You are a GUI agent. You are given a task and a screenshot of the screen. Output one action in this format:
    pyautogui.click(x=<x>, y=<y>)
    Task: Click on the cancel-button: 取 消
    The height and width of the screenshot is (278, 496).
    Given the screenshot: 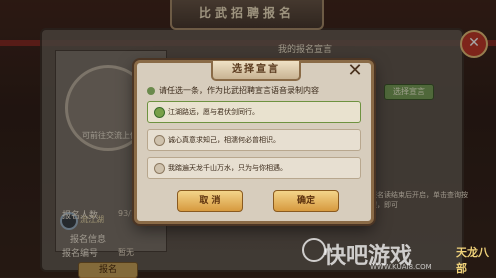 What is the action you would take?
    pyautogui.click(x=210, y=201)
    